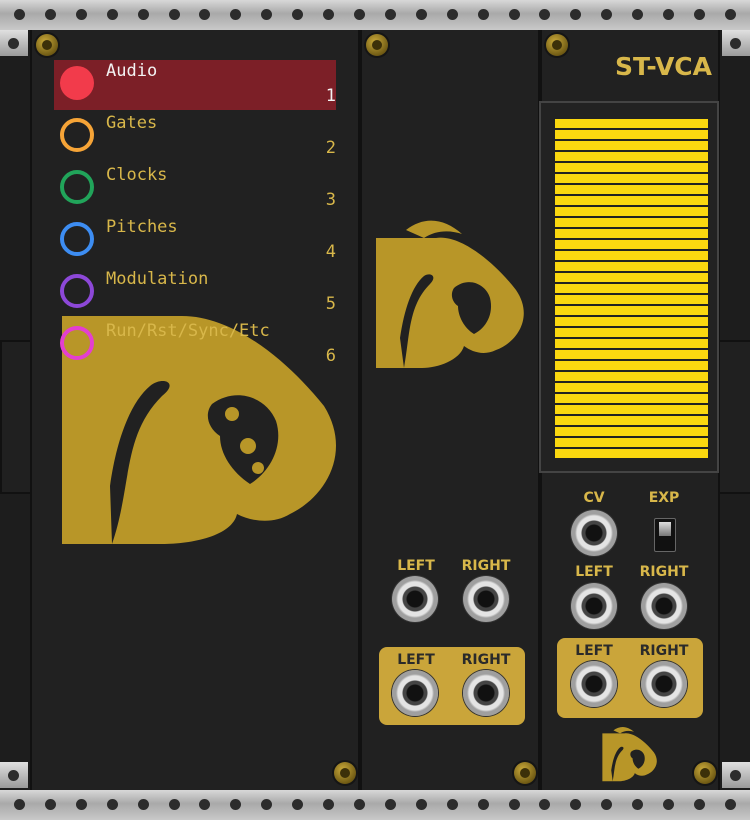 This screenshot has height=820, width=750. What do you see at coordinates (664, 572) in the screenshot?
I see `vca-input-right-label: RIGHT` at bounding box center [664, 572].